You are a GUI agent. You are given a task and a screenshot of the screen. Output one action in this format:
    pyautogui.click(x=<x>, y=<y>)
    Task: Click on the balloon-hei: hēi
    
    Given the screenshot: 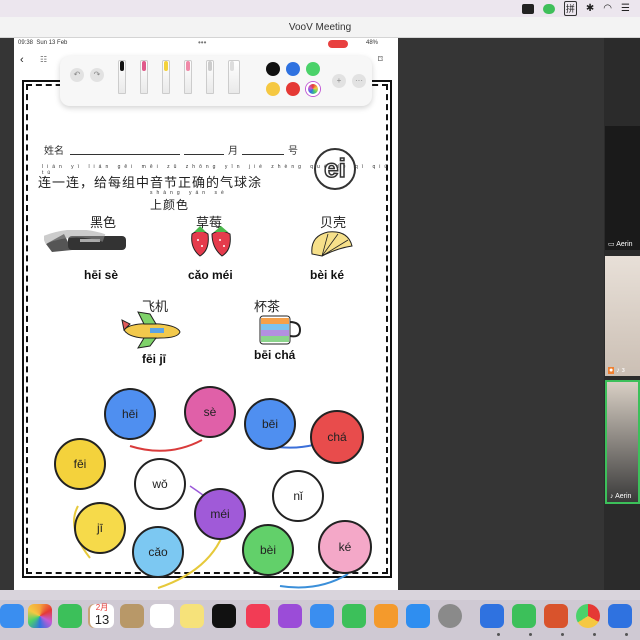 What is the action you would take?
    pyautogui.click(x=130, y=414)
    